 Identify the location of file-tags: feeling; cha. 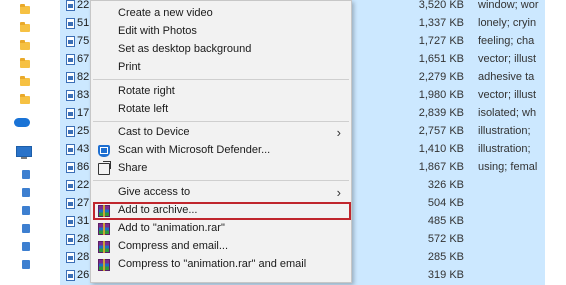
(506, 41).